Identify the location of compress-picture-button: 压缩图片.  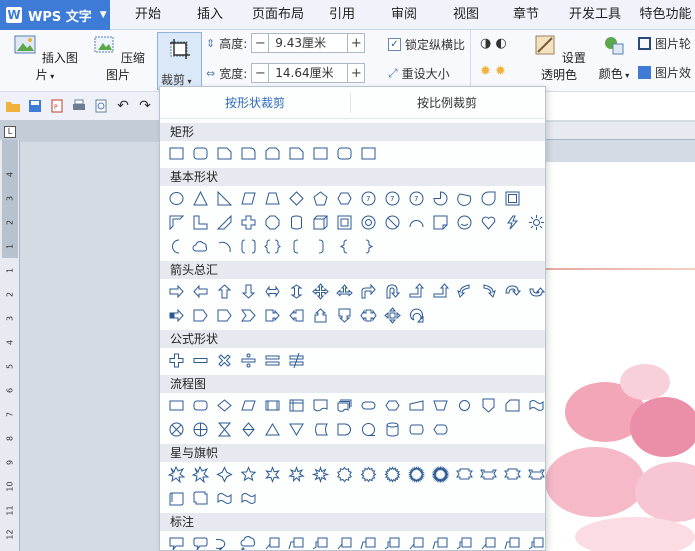
(118, 58).